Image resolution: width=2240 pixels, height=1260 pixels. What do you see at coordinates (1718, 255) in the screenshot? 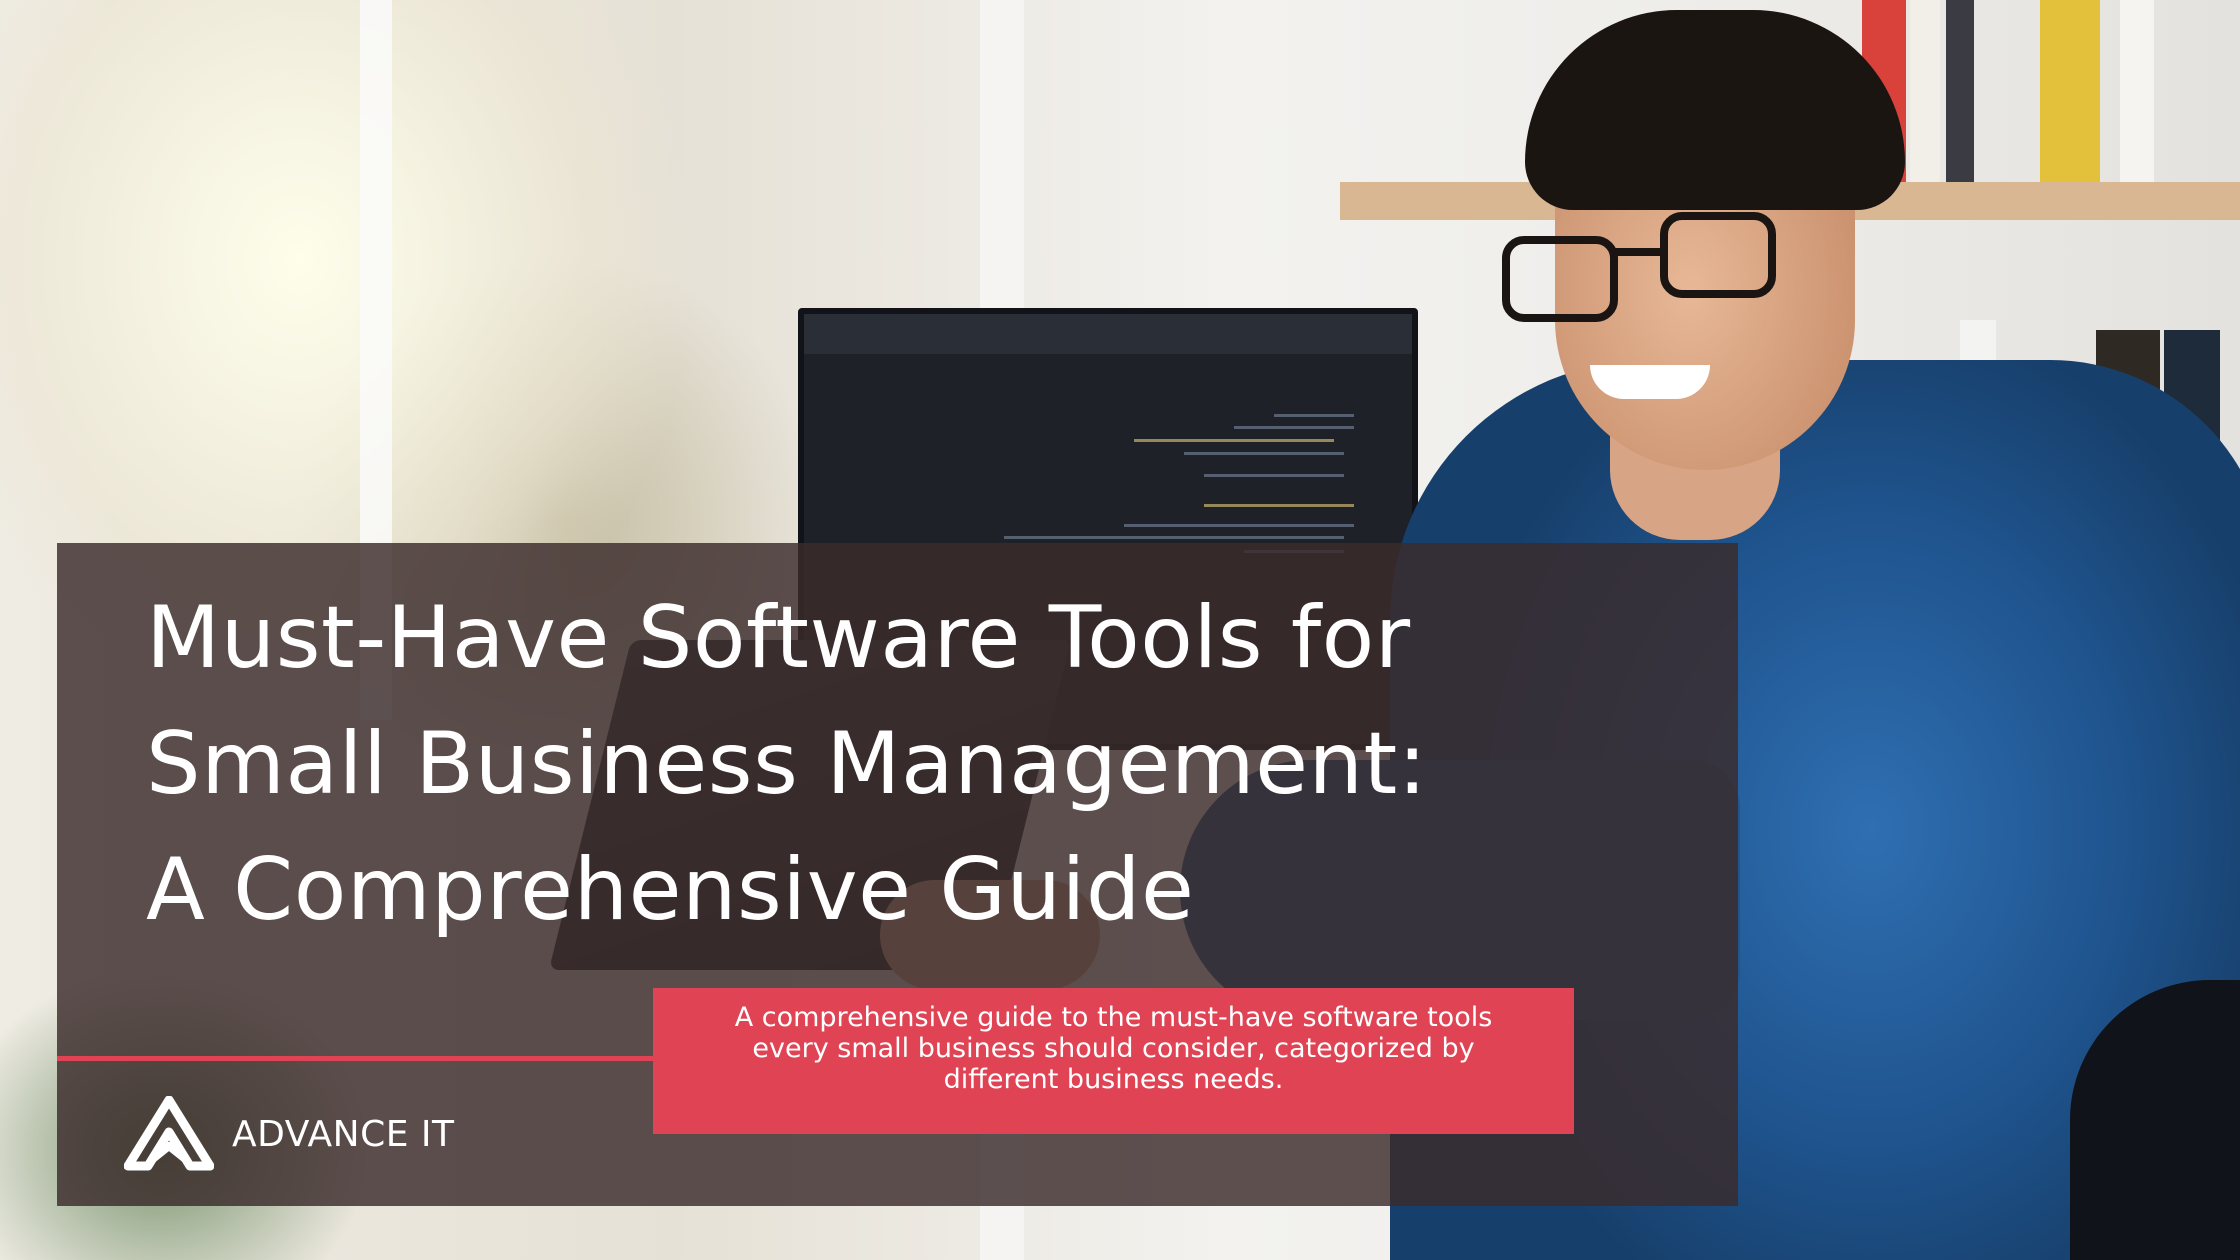
I see `glasses-lens-right` at bounding box center [1718, 255].